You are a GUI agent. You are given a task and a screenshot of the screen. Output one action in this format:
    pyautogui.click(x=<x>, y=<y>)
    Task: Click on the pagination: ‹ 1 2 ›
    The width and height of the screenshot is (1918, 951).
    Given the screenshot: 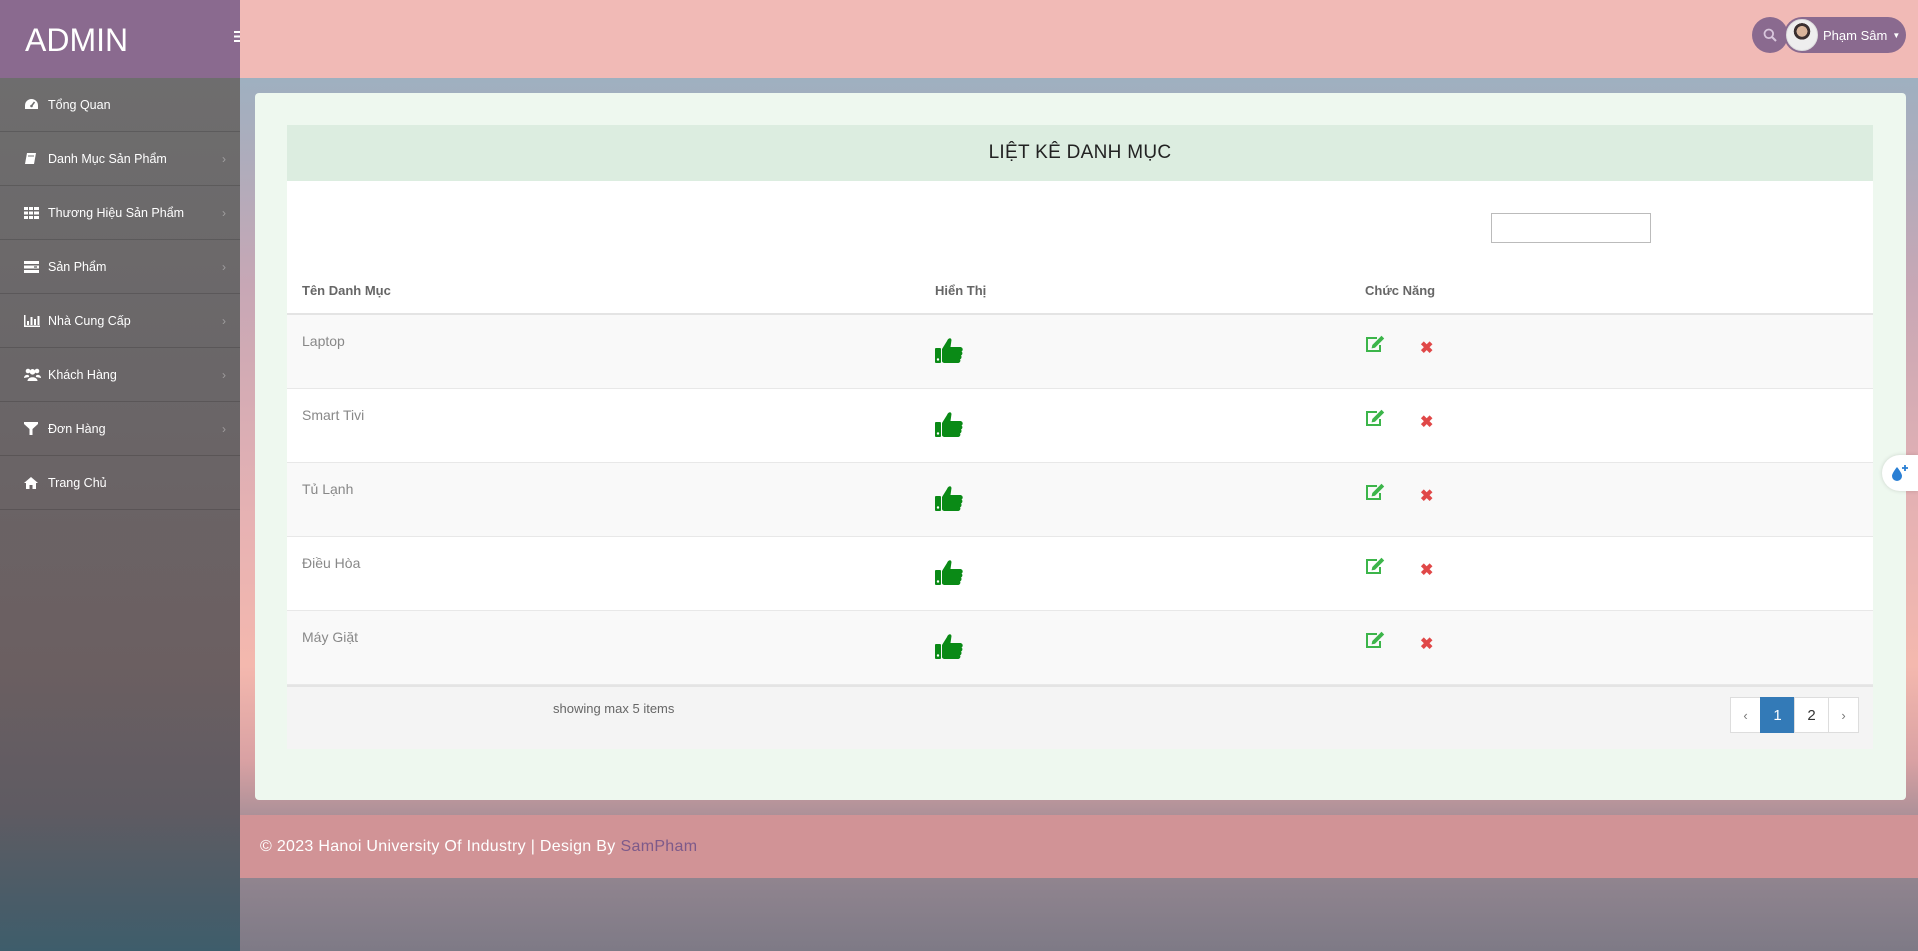 What is the action you would take?
    pyautogui.click(x=1794, y=715)
    